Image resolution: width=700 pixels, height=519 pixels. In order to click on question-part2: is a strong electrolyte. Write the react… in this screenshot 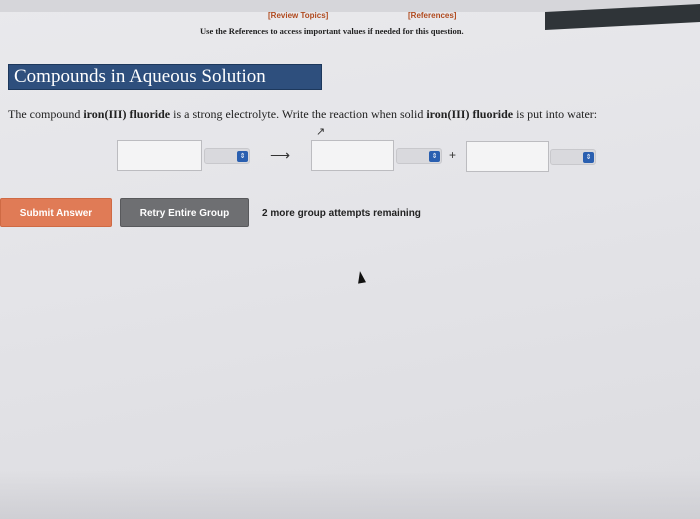, I will do `click(298, 114)`.